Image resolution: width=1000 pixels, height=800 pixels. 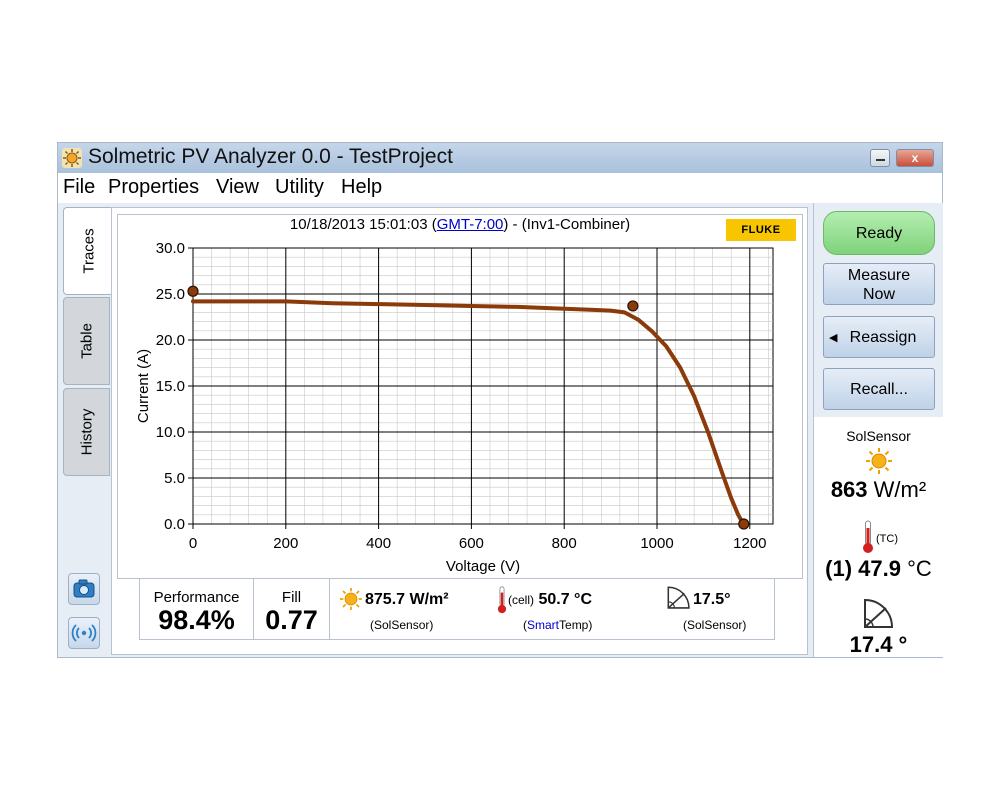 I want to click on close-button: x, so click(x=915, y=158).